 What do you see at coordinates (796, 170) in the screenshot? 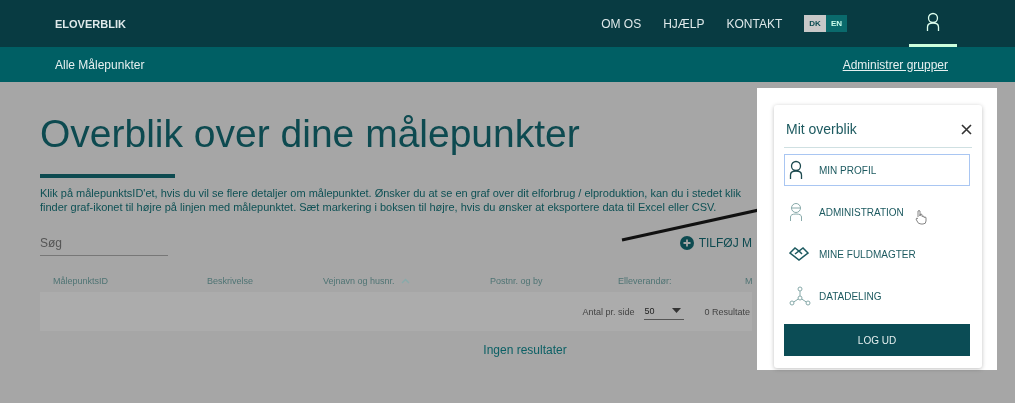
I see `person-icon` at bounding box center [796, 170].